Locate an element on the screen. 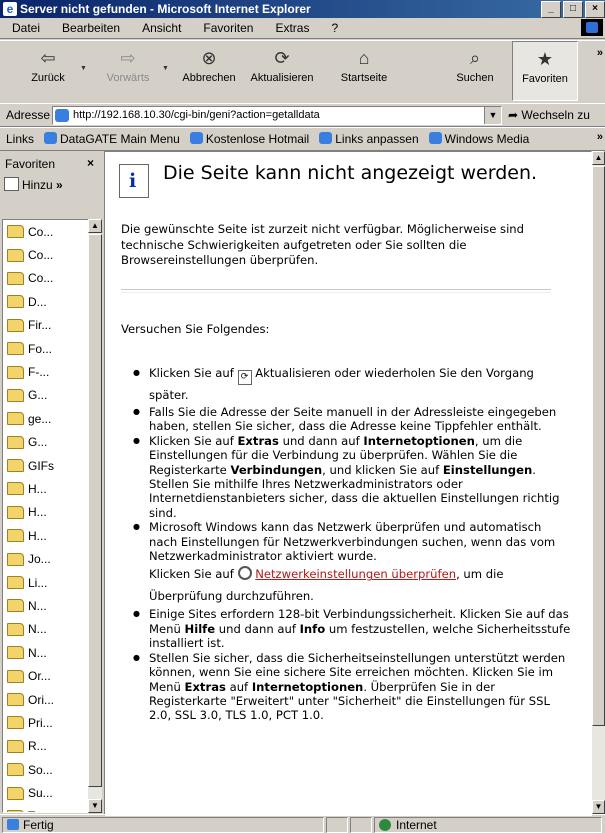  address-dropdown-icon: ▼ is located at coordinates (492, 115).